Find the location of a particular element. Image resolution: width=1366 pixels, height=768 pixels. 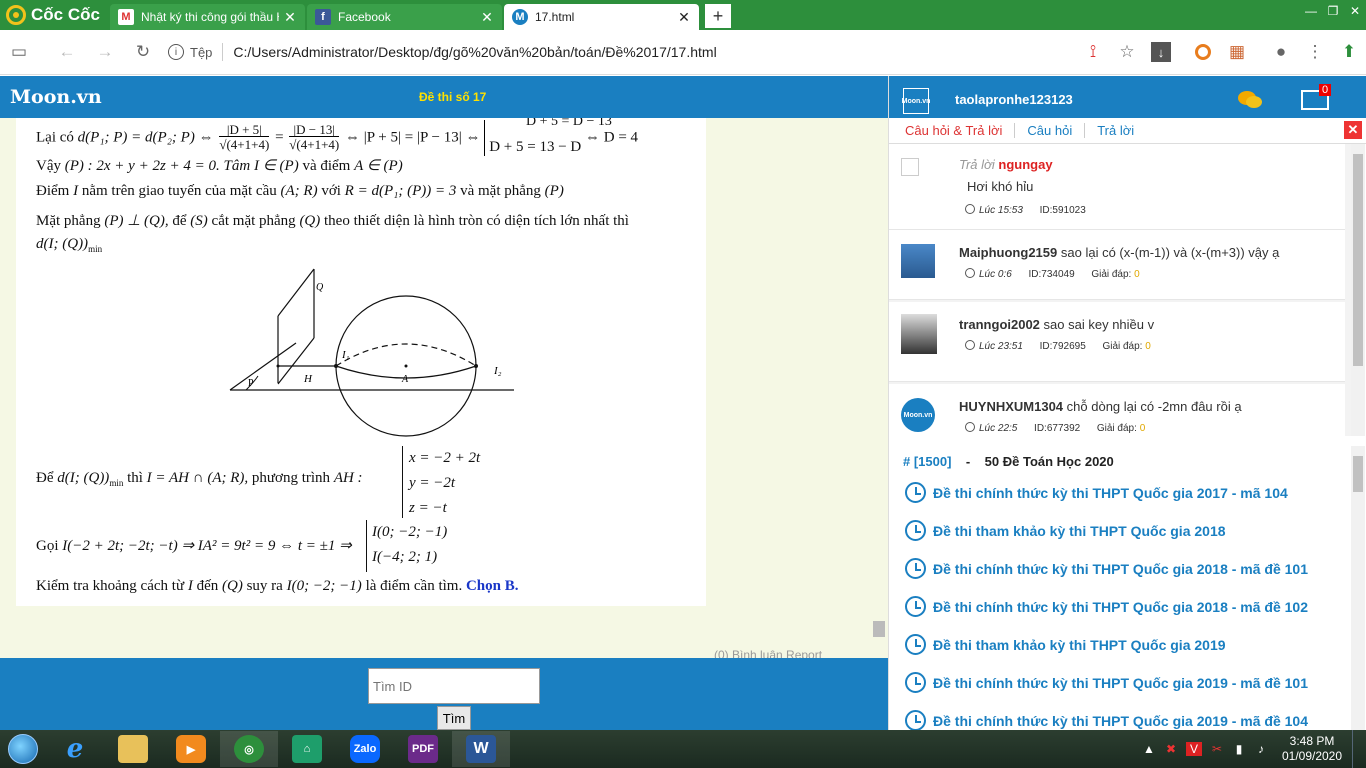

search-button: Tìm is located at coordinates (454, 718).